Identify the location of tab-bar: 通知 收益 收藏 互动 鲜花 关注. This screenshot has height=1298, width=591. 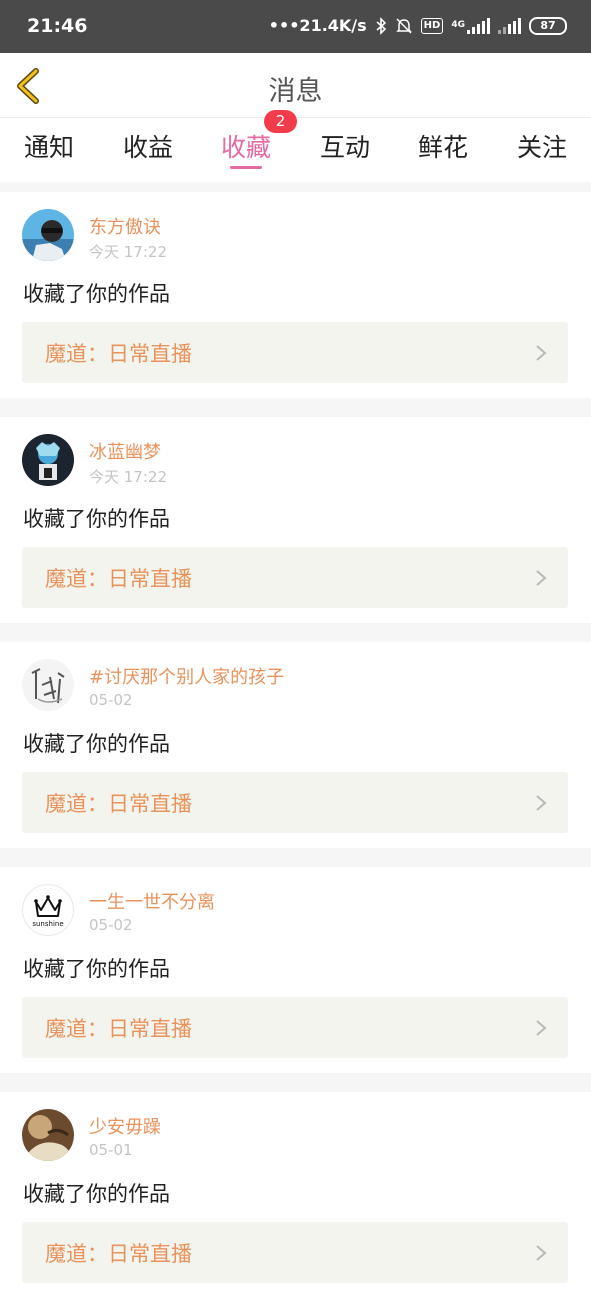
(295, 150).